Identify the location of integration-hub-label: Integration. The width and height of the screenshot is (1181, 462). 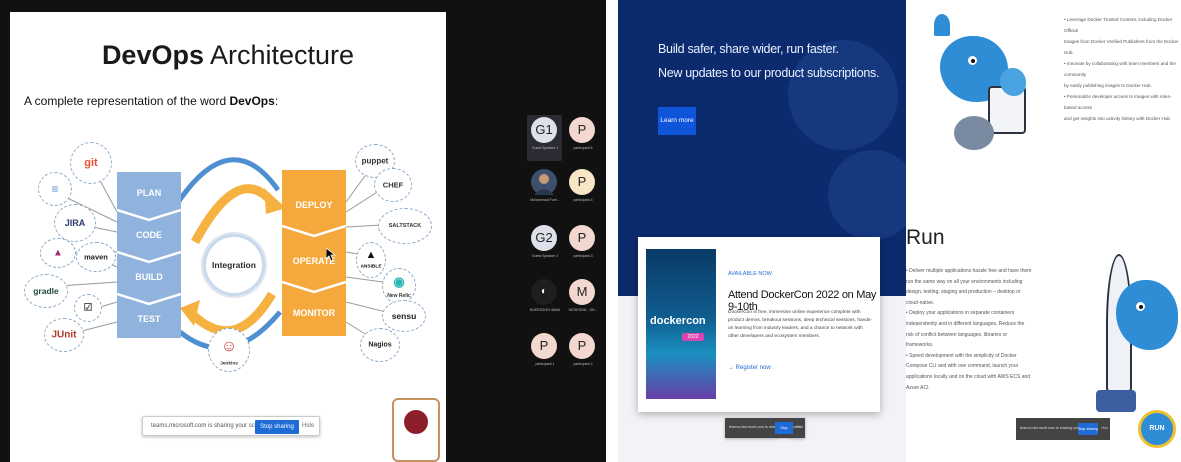
(234, 265).